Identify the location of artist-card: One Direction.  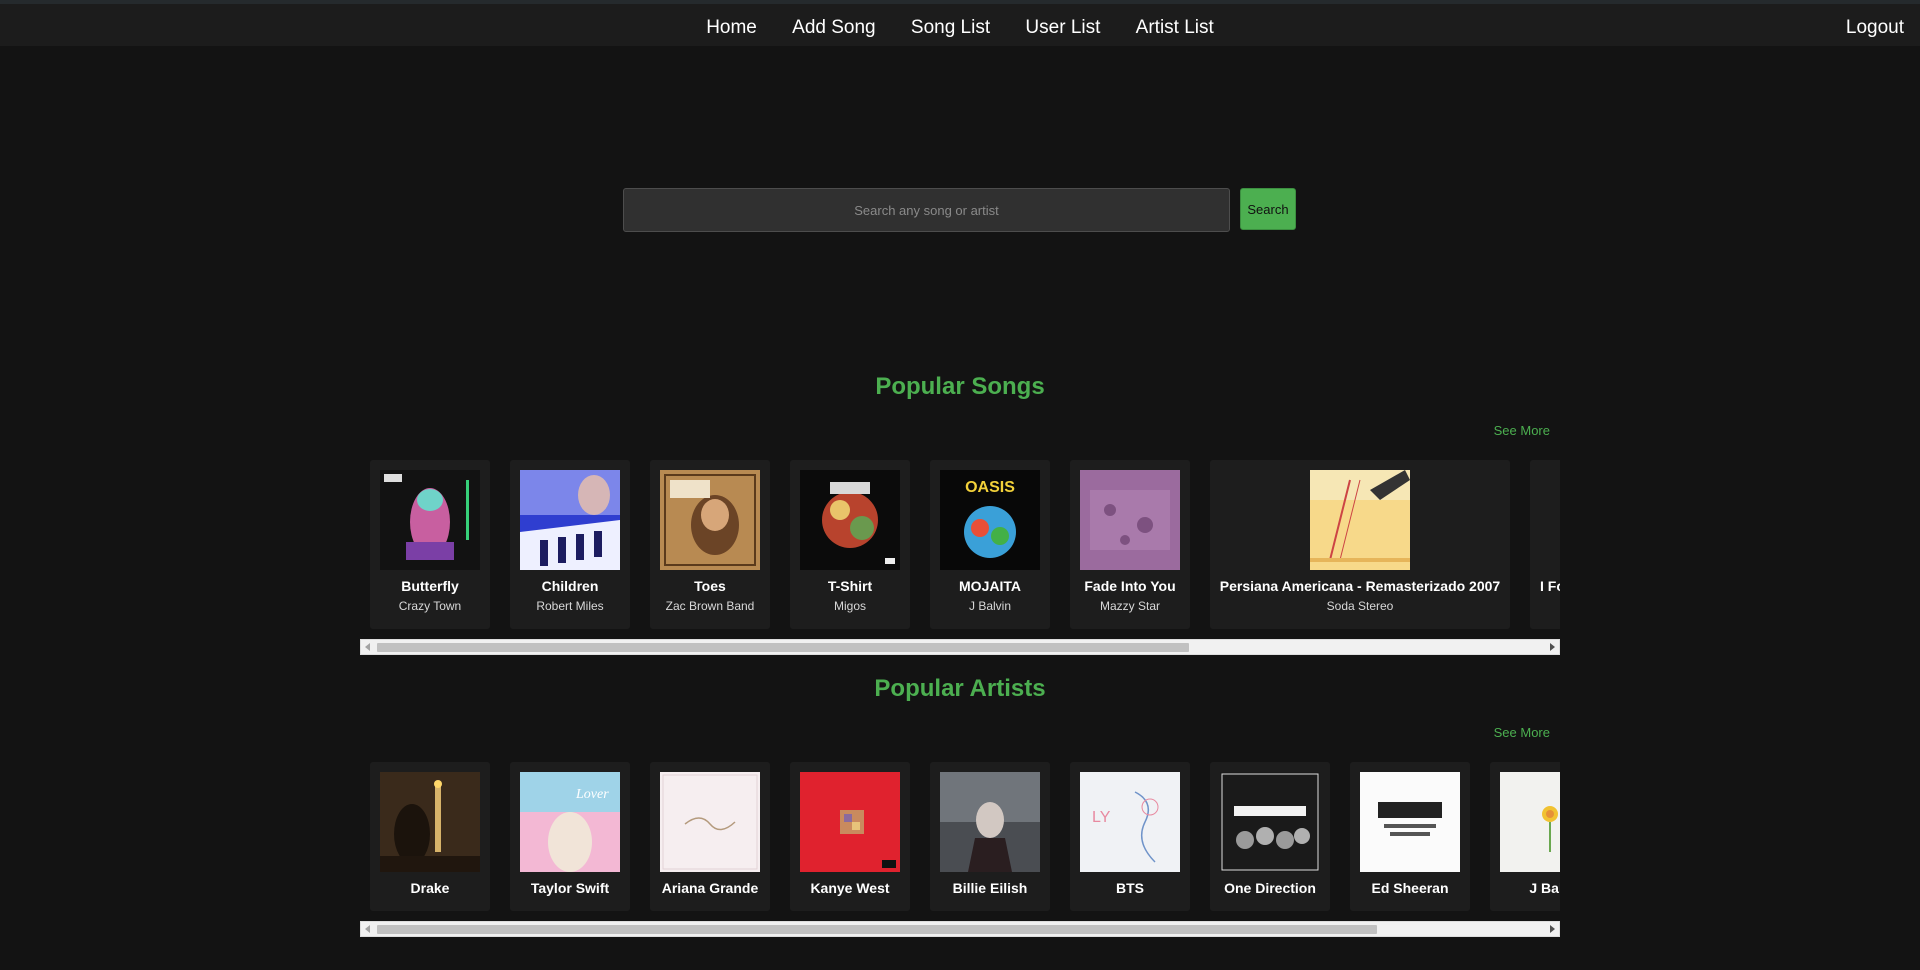
(1270, 836).